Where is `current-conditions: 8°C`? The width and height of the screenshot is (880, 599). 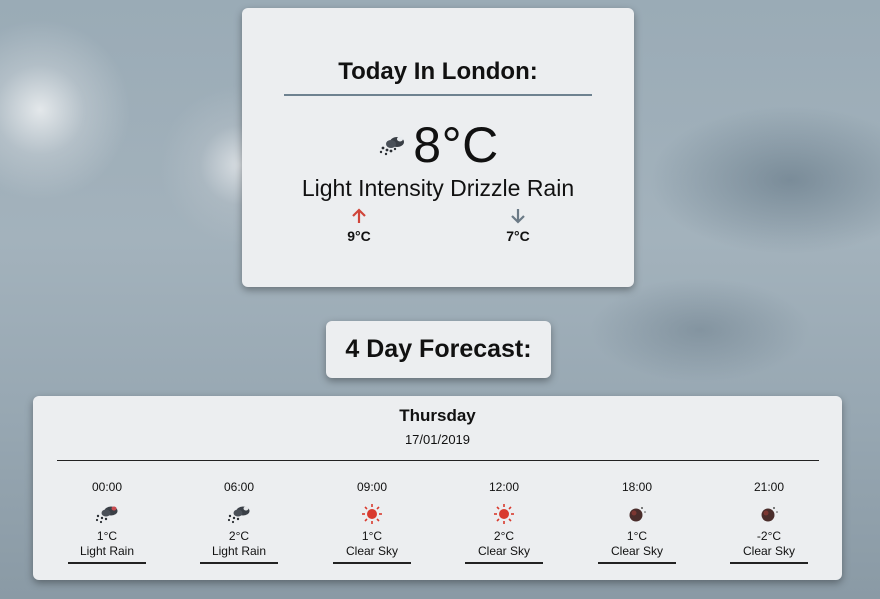
current-conditions: 8°C is located at coordinates (438, 145).